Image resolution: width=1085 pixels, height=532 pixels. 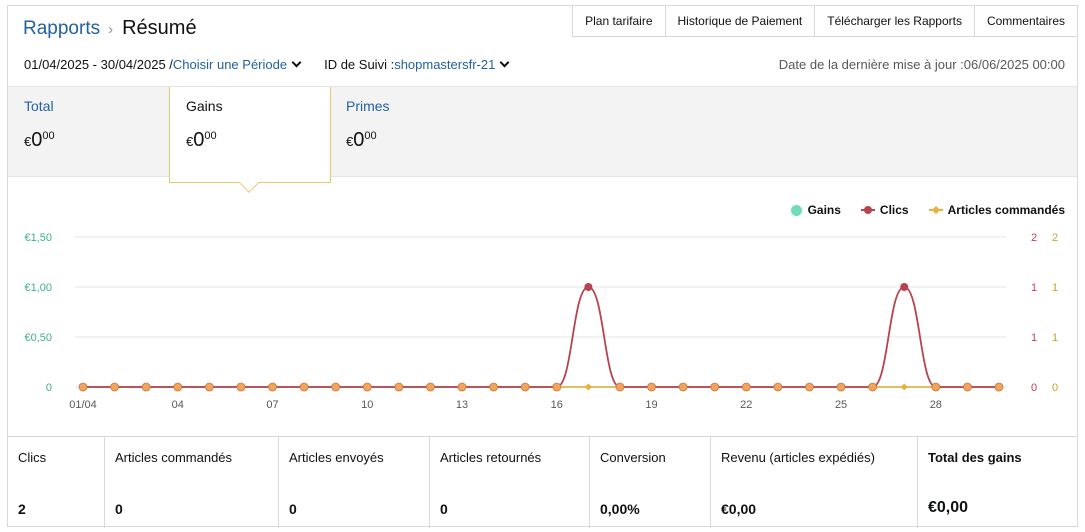 What do you see at coordinates (359, 64) in the screenshot?
I see `tracking-id-label: ID de Suivi :` at bounding box center [359, 64].